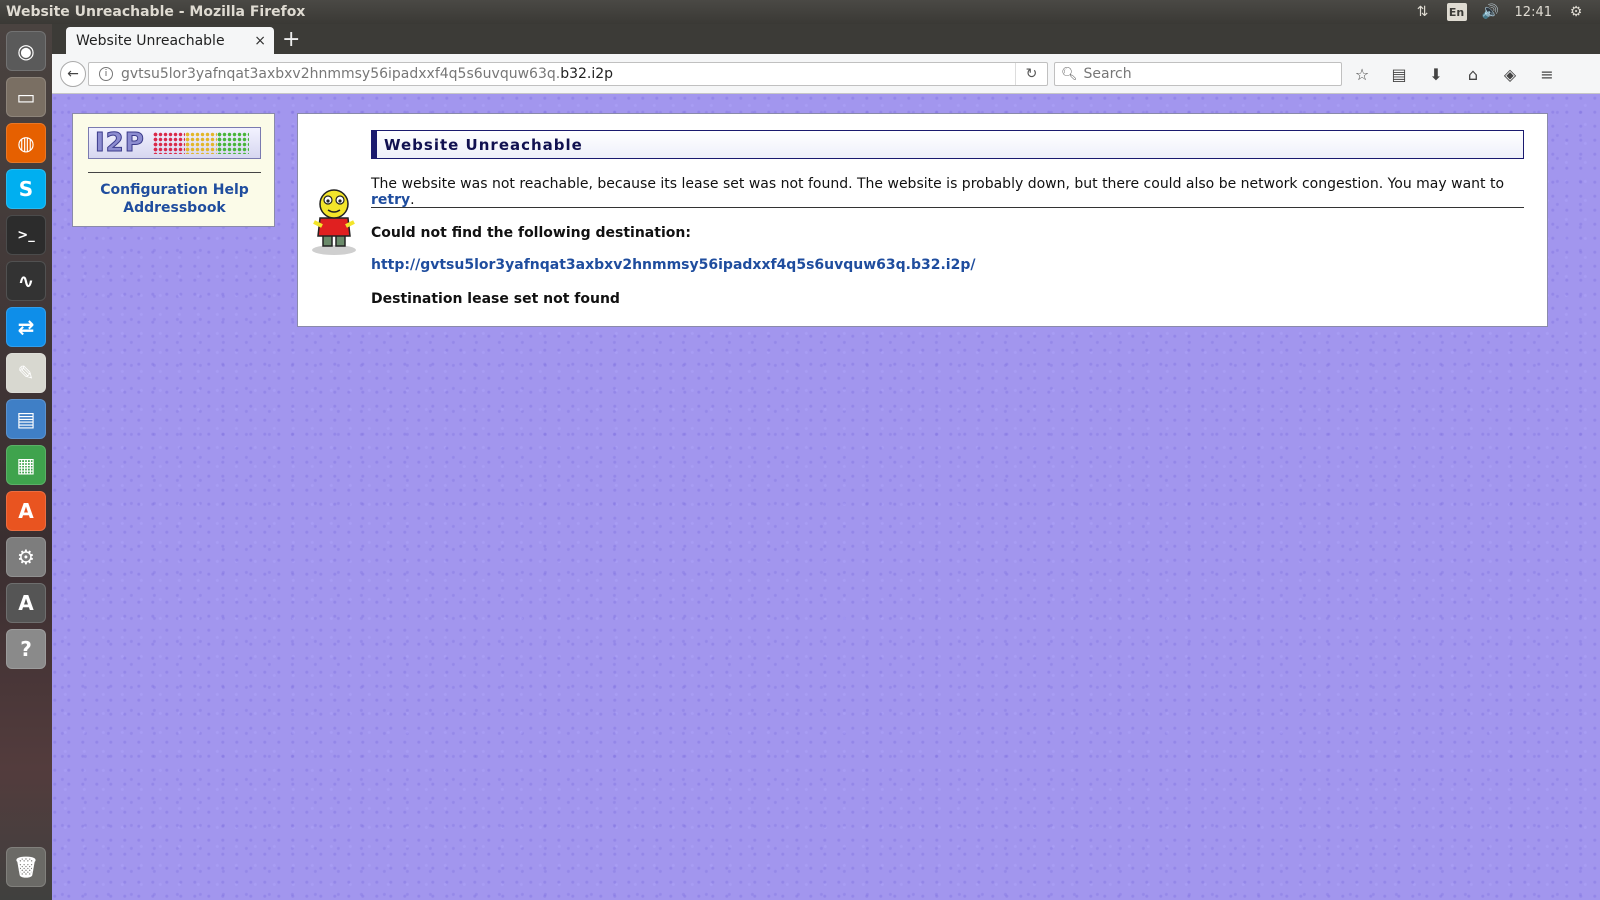 The width and height of the screenshot is (1600, 900). What do you see at coordinates (174, 208) in the screenshot?
I see `addressbook-link: Addressbook` at bounding box center [174, 208].